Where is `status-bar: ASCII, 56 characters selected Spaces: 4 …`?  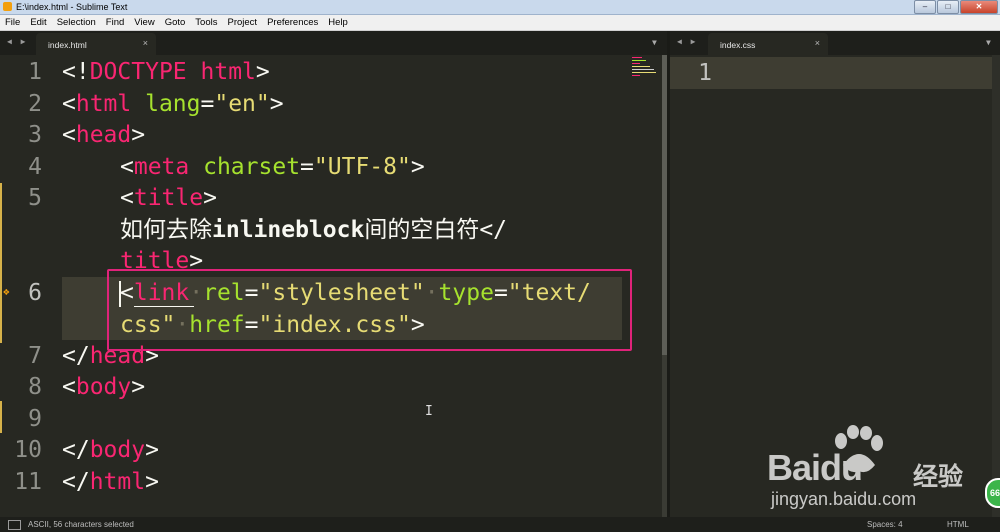
status-bar: ASCII, 56 characters selected Spaces: 4 … is located at coordinates (500, 524).